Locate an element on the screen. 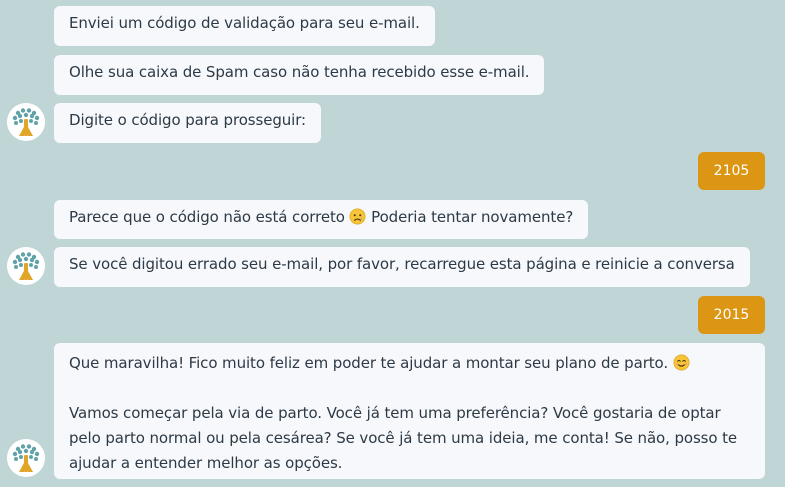 The height and width of the screenshot is (487, 785). user-message-text: 2105 is located at coordinates (731, 171).